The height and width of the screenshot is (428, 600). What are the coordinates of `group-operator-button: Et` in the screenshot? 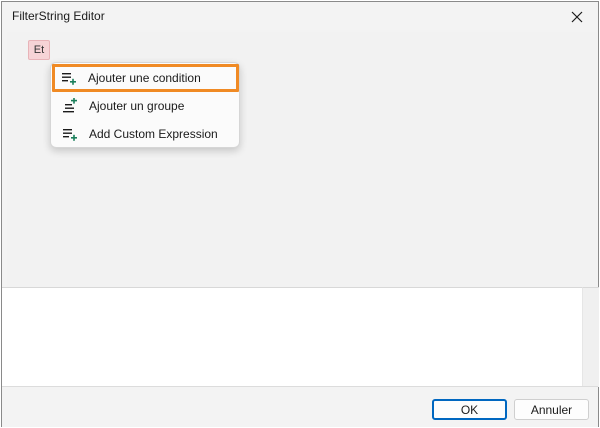 It's located at (39, 50).